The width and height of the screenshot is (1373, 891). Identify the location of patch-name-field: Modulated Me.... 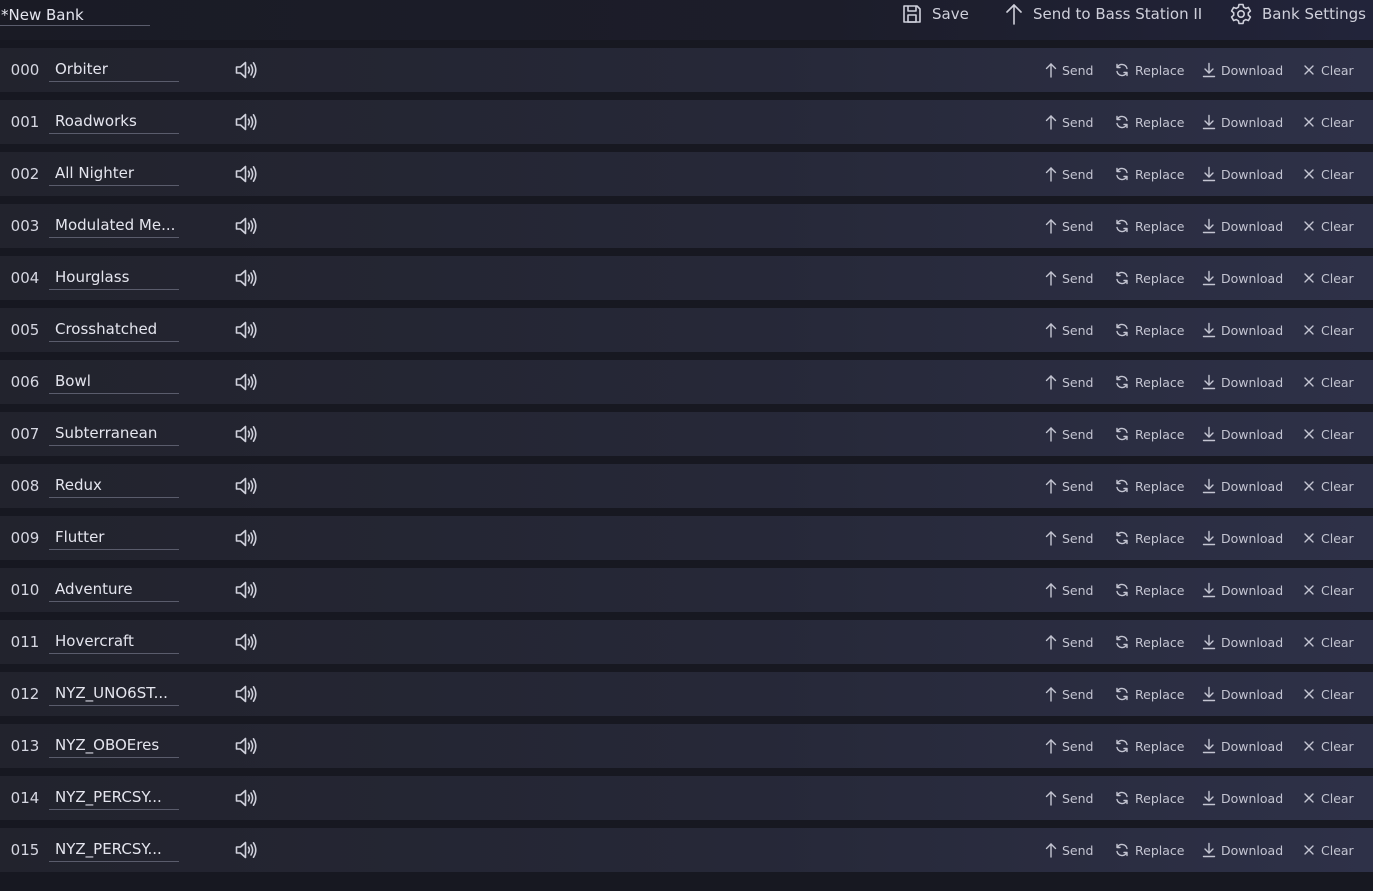
(114, 226).